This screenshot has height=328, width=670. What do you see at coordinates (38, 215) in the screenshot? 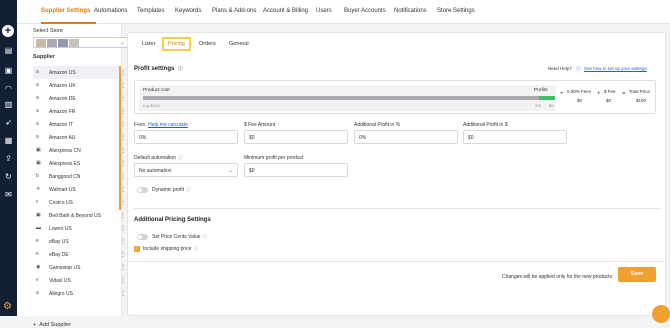
I see `bedbath-icon: ▣` at bounding box center [38, 215].